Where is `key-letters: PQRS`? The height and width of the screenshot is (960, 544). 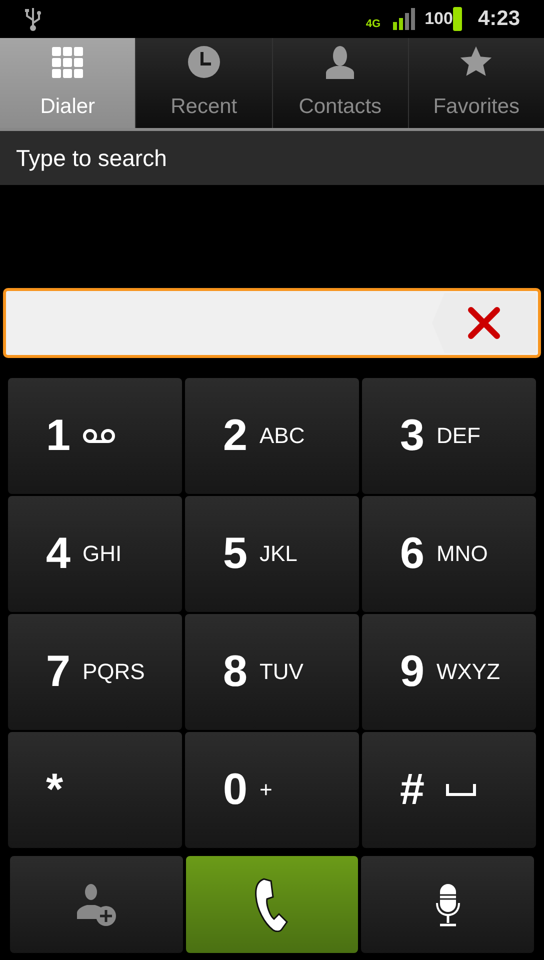 key-letters: PQRS is located at coordinates (113, 672).